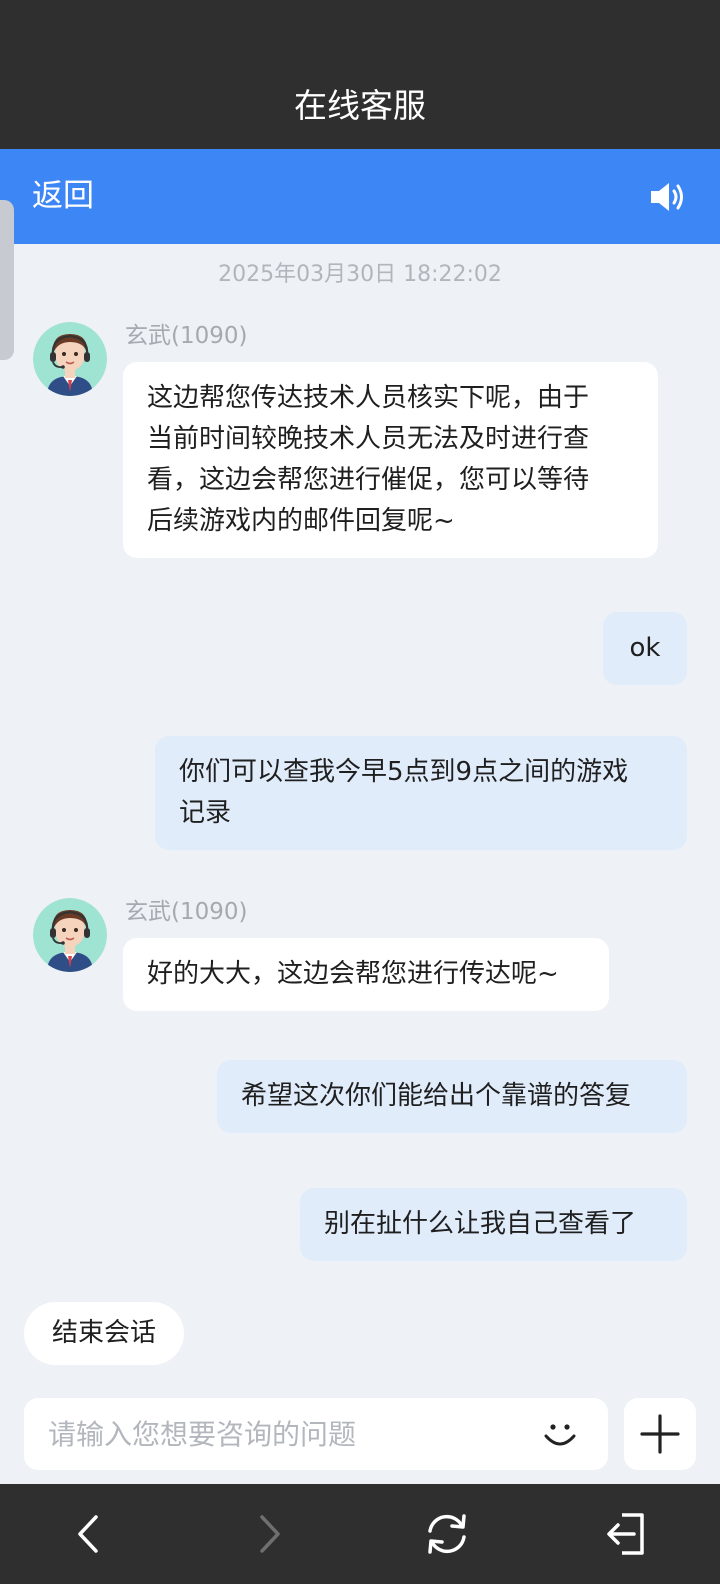  What do you see at coordinates (629, 1534) in the screenshot?
I see `exit-icon` at bounding box center [629, 1534].